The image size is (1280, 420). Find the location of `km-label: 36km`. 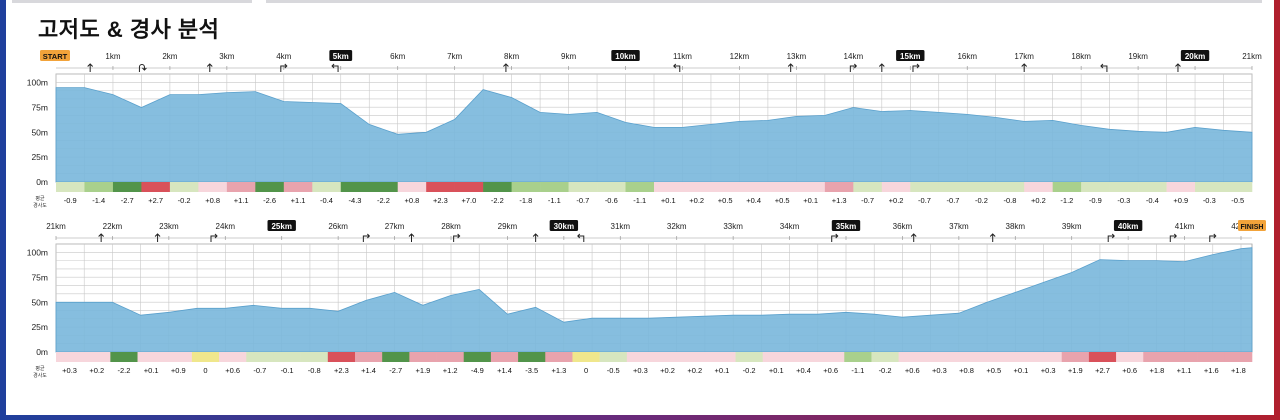

km-label: 36km is located at coordinates (903, 226).